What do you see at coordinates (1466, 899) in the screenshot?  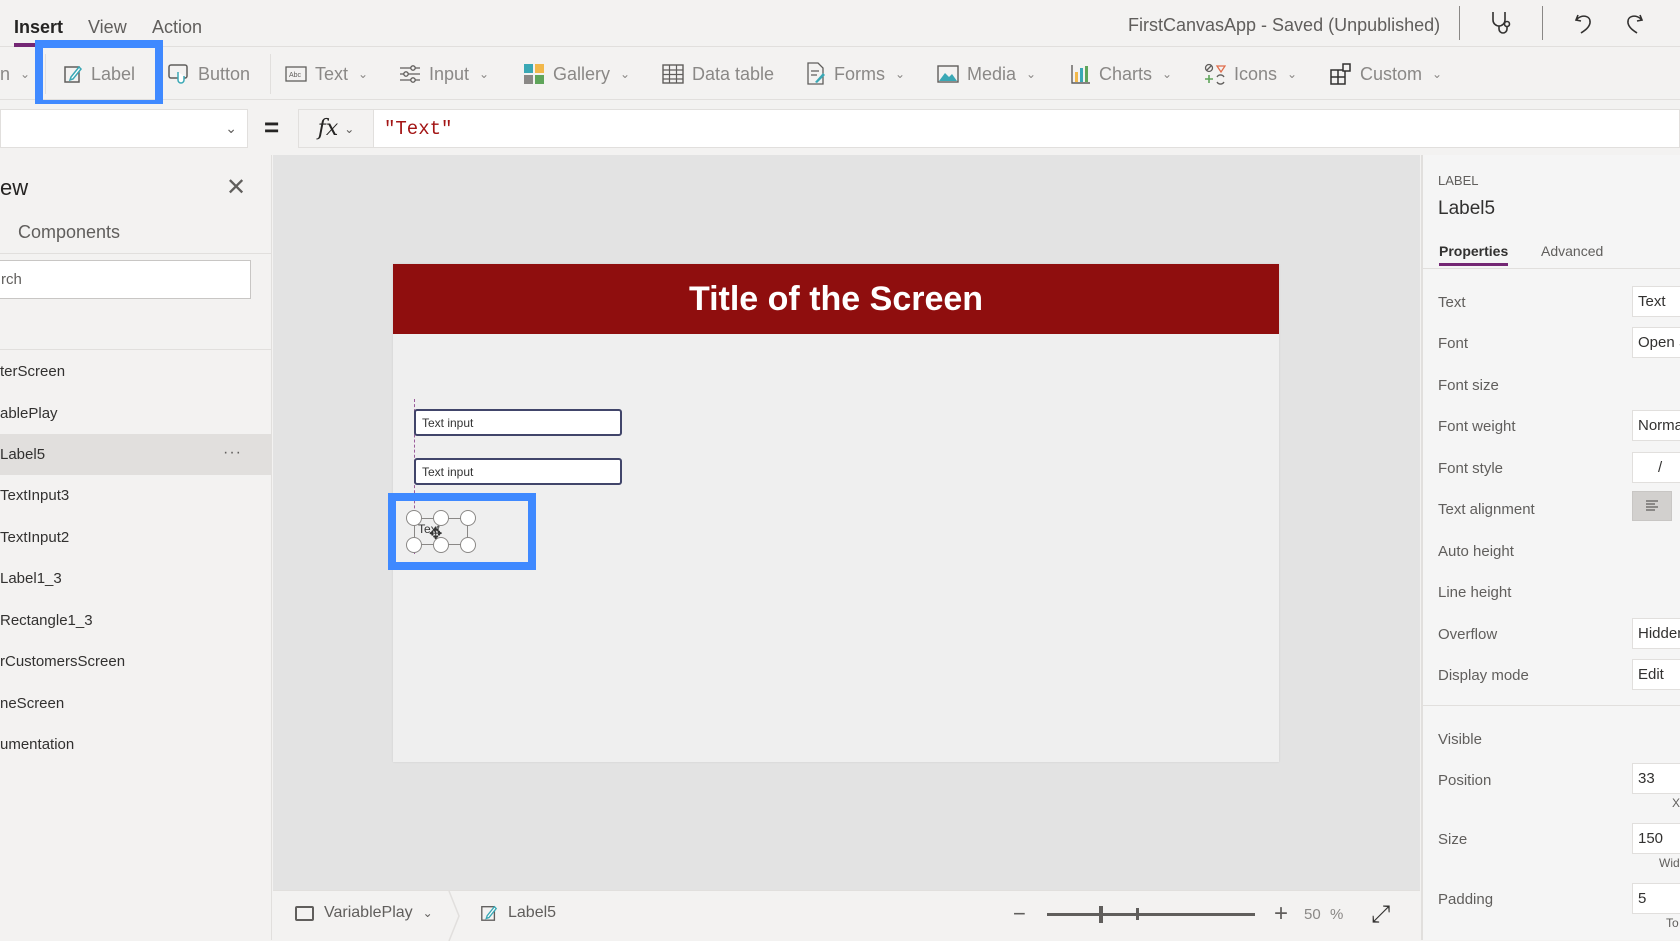 I see `prop-padding-label: Padding` at bounding box center [1466, 899].